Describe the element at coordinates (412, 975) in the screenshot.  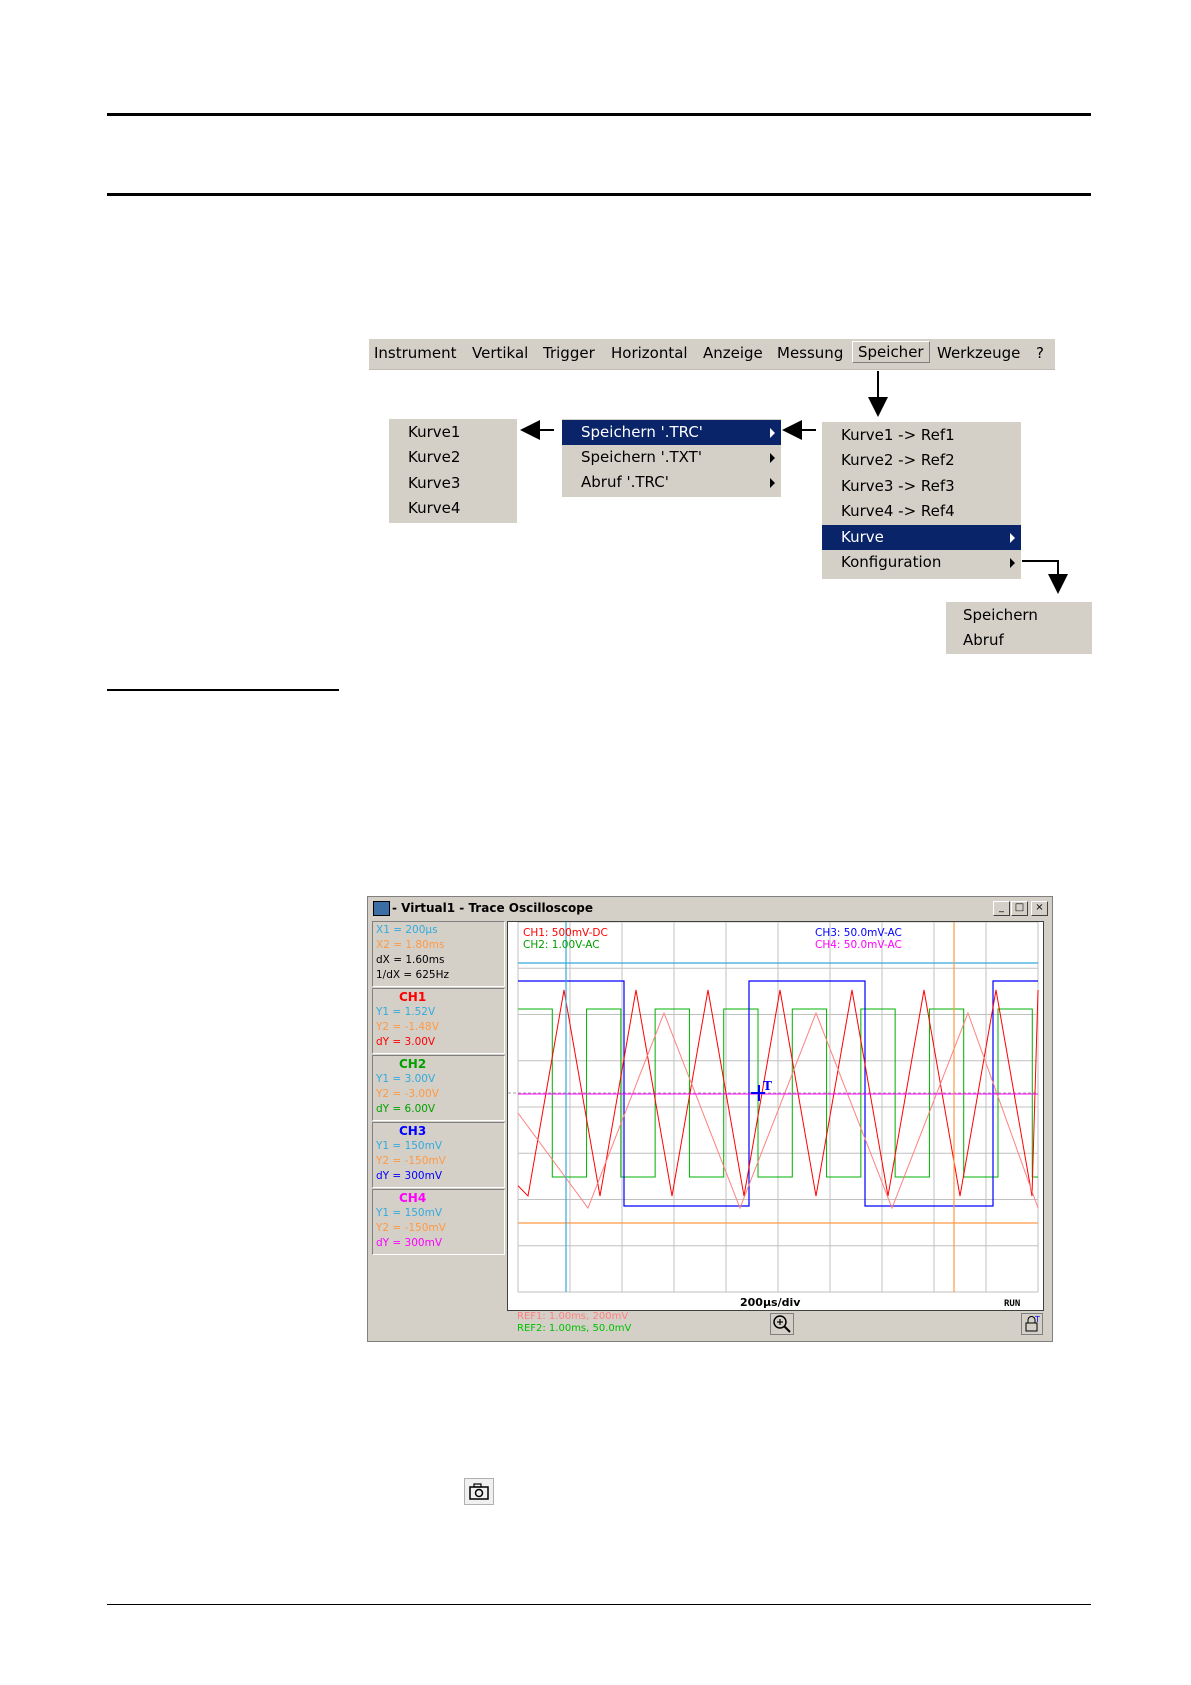
I see `cursor-inv-dx: 1/dX = 625Hz` at that location.